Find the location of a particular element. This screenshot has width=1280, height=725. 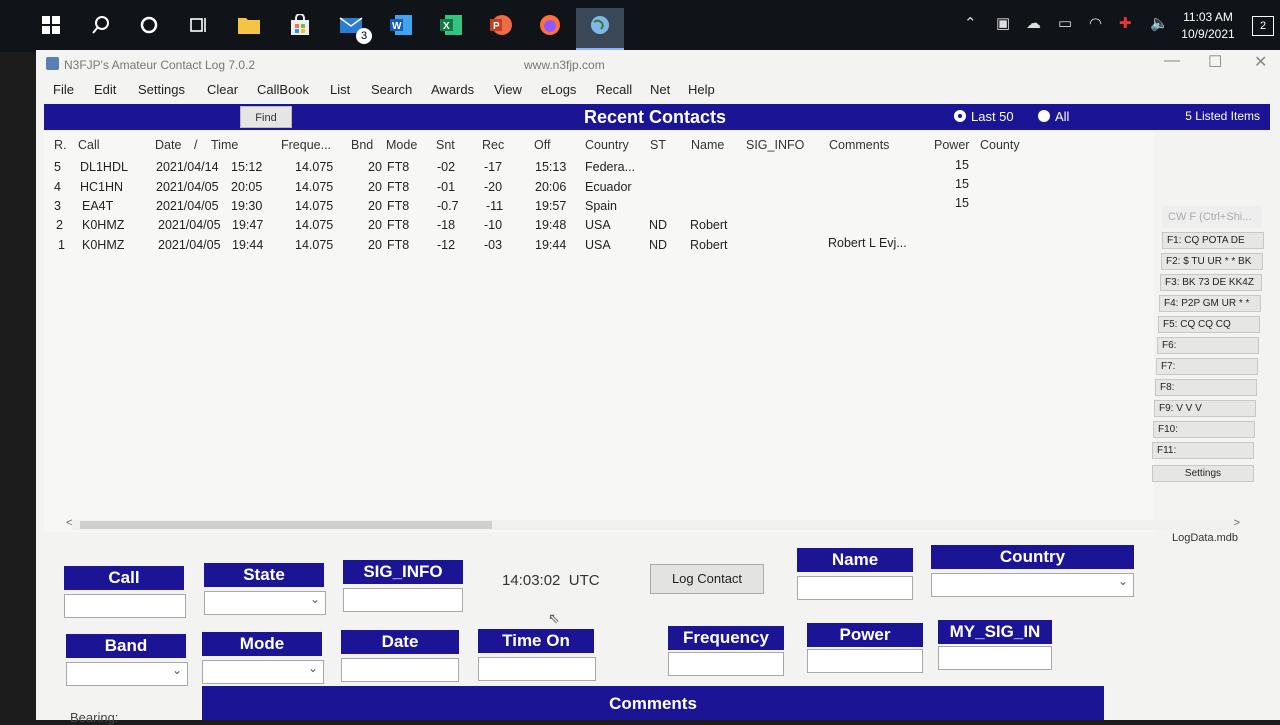

state-label: State is located at coordinates (264, 575).